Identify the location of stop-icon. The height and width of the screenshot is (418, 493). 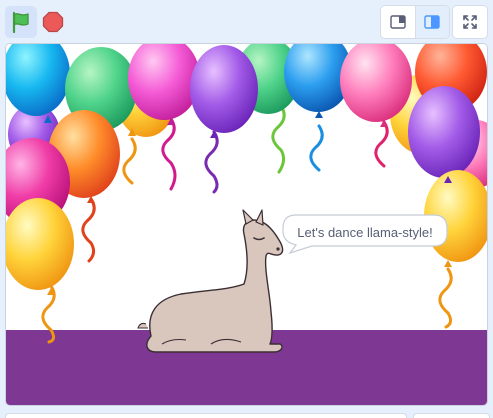
(53, 22).